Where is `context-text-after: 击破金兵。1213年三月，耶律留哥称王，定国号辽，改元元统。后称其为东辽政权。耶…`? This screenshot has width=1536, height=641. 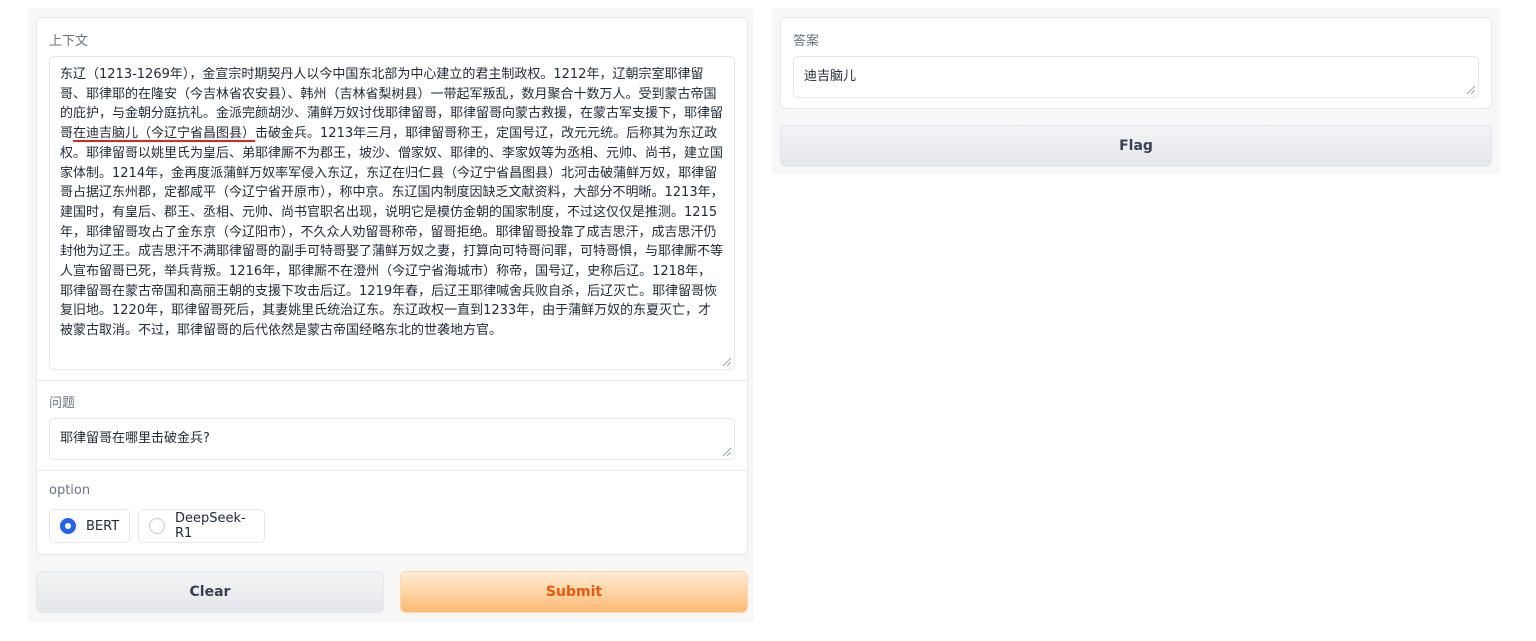 context-text-after: 击破金兵。1213年三月，耶律留哥称王，定国号辽，改元元统。后称其为东辽政权。耶… is located at coordinates (392, 232).